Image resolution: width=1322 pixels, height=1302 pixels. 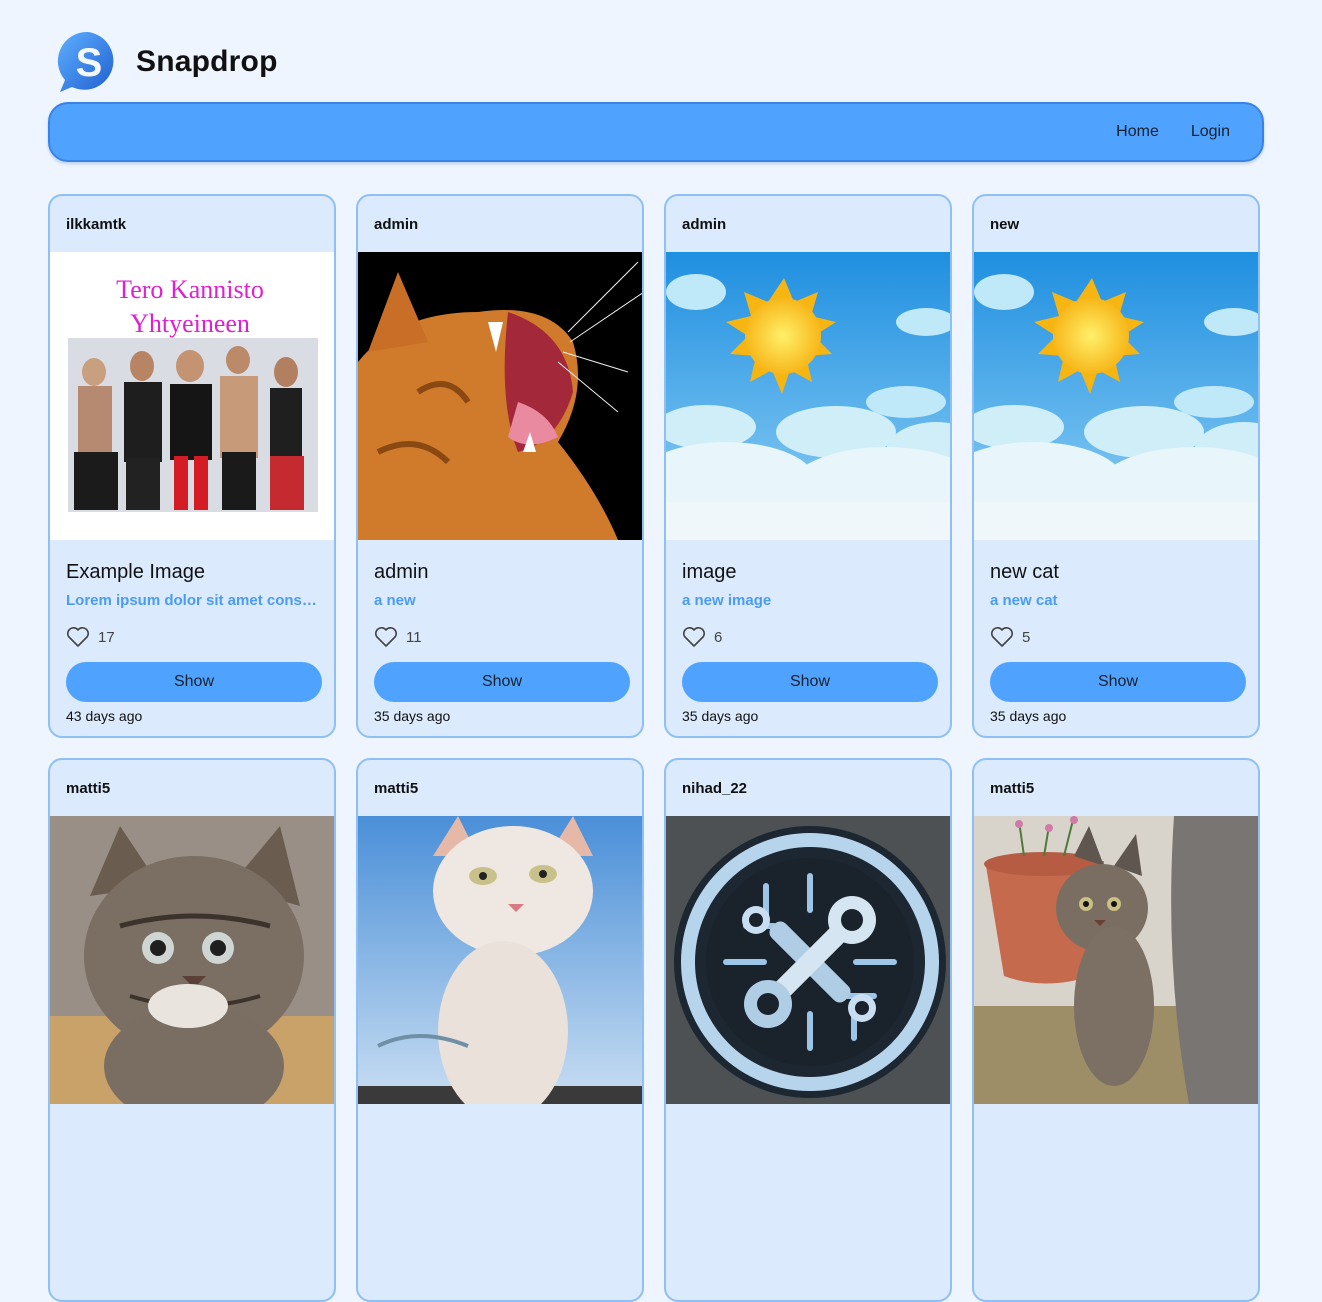 What do you see at coordinates (500, 396) in the screenshot?
I see `yawning-cat-image` at bounding box center [500, 396].